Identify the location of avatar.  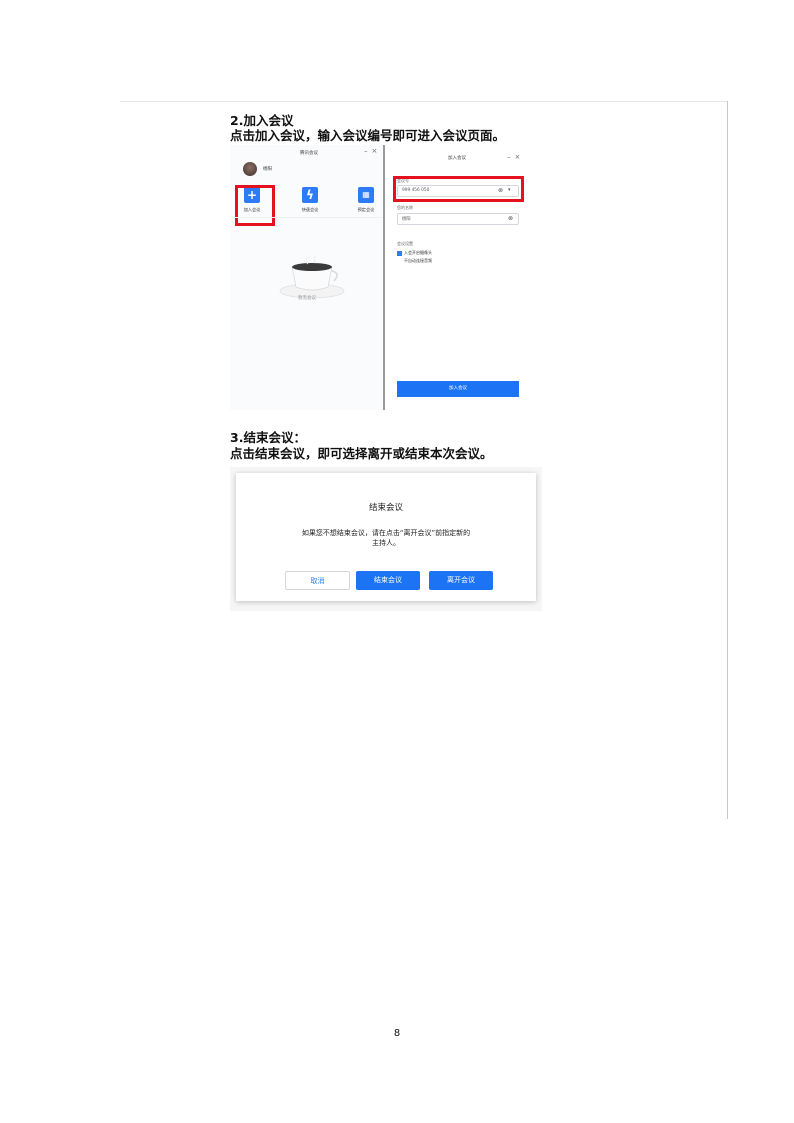
(250, 169).